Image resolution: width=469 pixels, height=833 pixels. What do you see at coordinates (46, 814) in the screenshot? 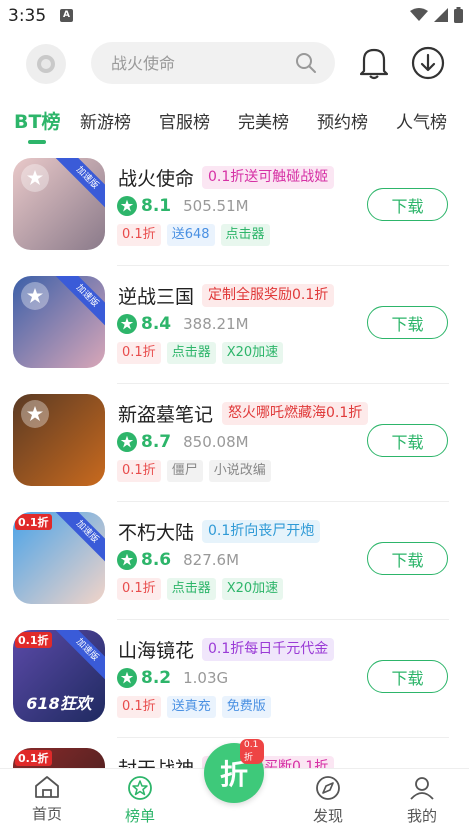
I see `nav-home-label: 首页` at bounding box center [46, 814].